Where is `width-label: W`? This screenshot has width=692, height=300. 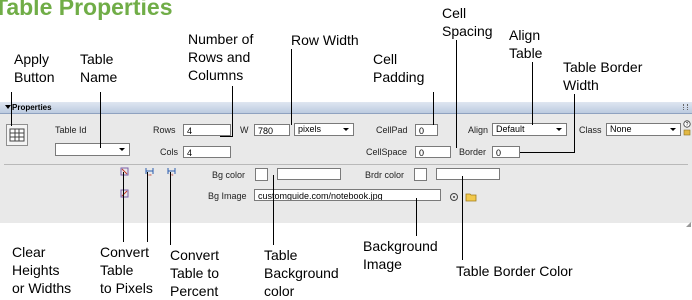
width-label: W is located at coordinates (244, 130).